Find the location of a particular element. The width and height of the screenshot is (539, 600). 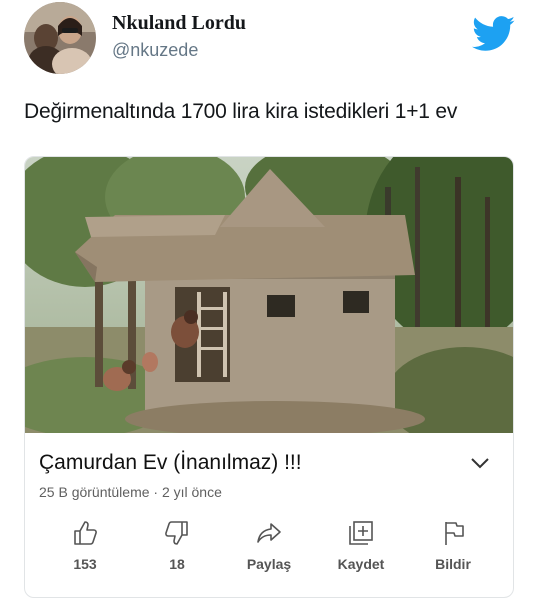

thumbs-up-icon is located at coordinates (85, 533).